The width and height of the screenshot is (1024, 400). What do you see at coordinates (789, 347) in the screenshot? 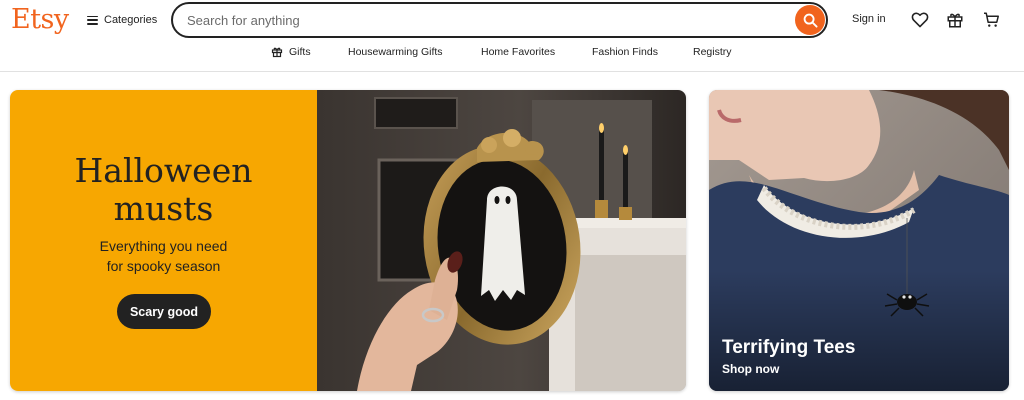
I see `card-title: Terrifying Tees` at bounding box center [789, 347].